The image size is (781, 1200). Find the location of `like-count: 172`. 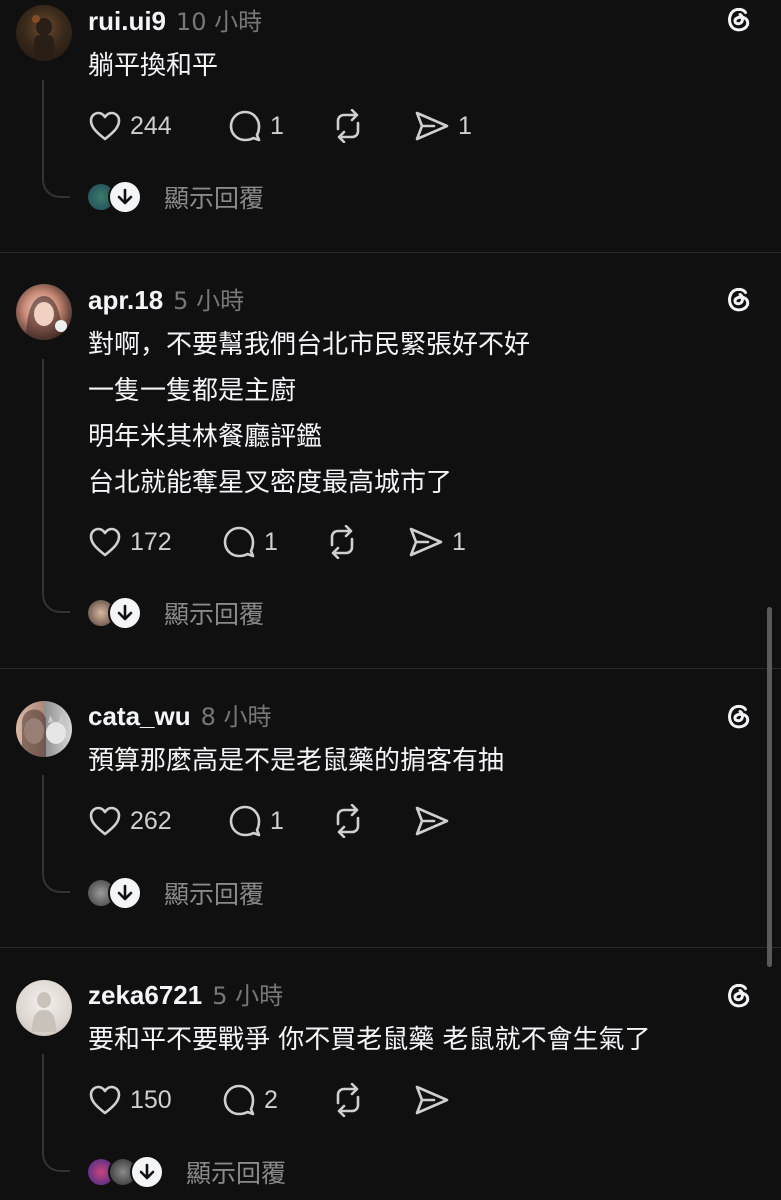

like-count: 172 is located at coordinates (151, 541).